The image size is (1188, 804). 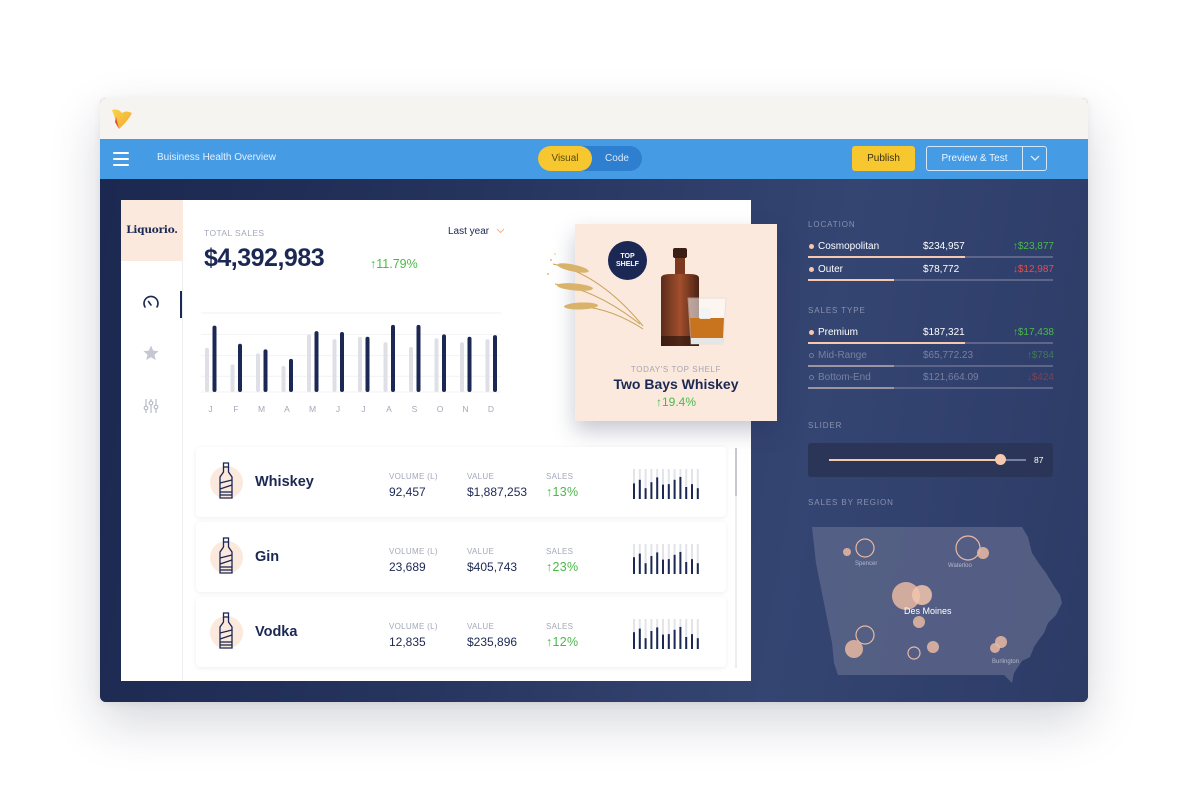 What do you see at coordinates (851, 365) in the screenshot?
I see `share-fill` at bounding box center [851, 365].